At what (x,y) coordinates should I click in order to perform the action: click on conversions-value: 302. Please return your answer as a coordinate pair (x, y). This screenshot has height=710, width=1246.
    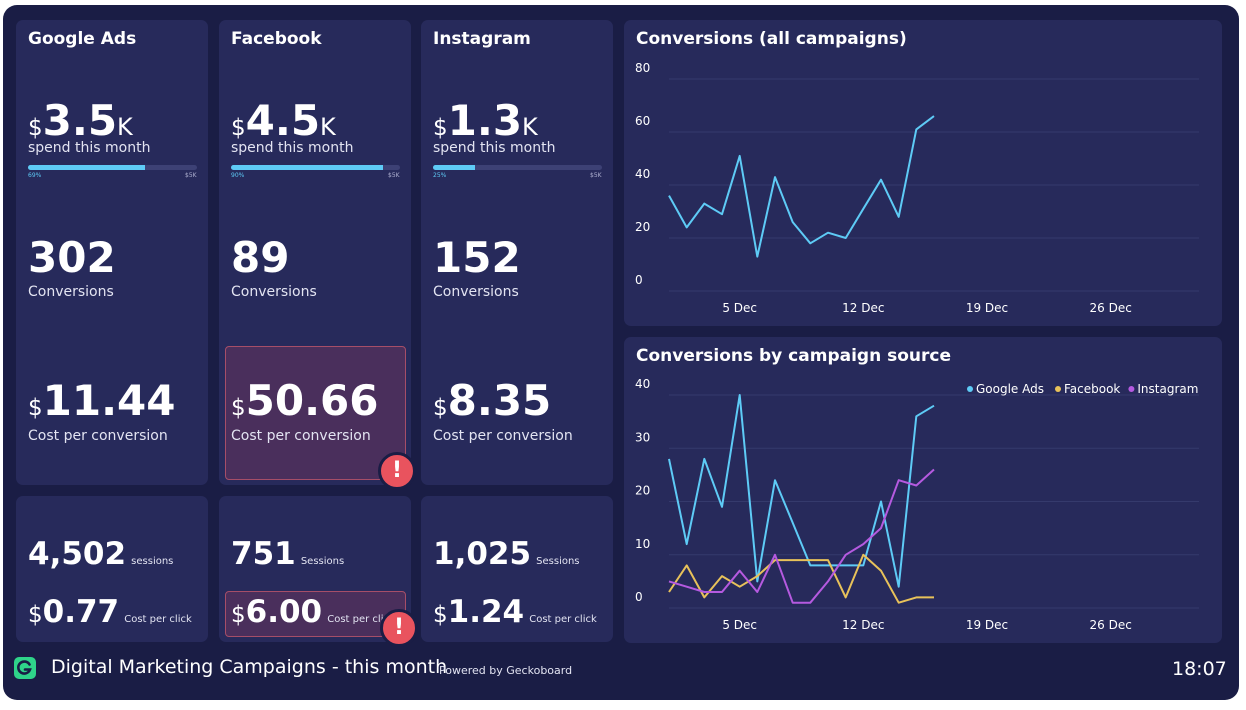
    Looking at the image, I should click on (72, 257).